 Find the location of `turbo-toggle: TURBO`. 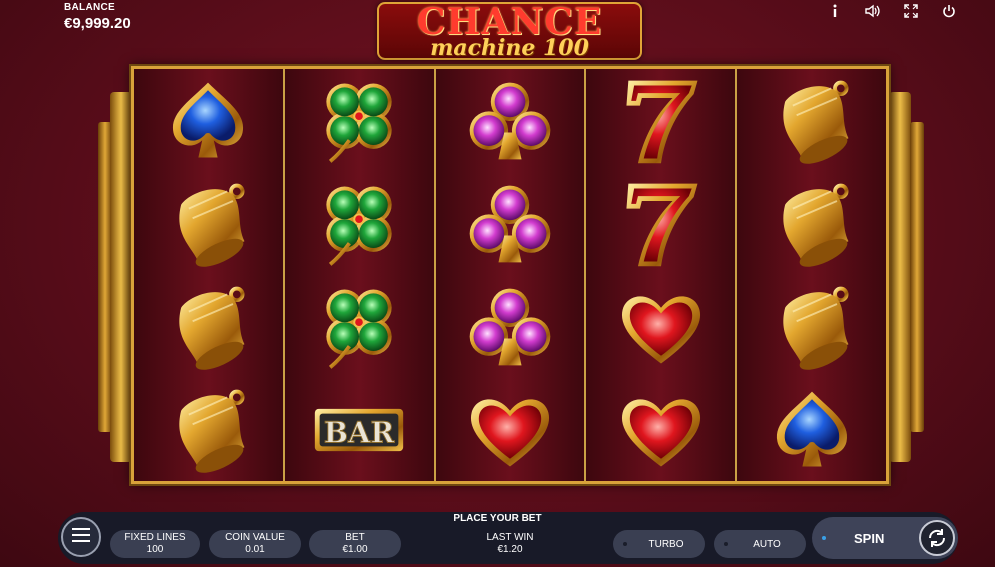

turbo-toggle: TURBO is located at coordinates (659, 544).